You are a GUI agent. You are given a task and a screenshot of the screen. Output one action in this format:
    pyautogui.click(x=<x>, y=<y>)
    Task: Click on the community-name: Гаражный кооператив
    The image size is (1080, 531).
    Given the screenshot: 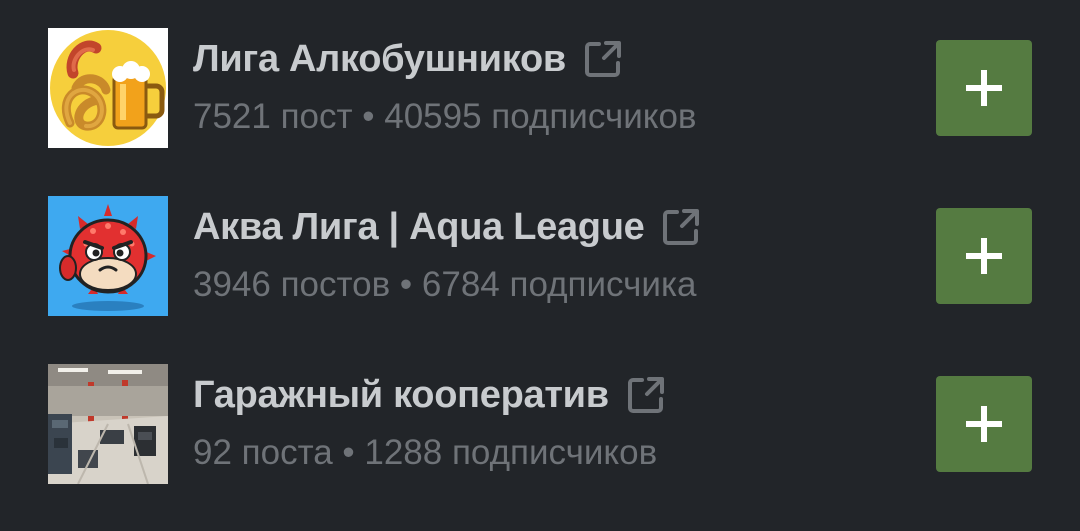 What is the action you would take?
    pyautogui.click(x=401, y=395)
    